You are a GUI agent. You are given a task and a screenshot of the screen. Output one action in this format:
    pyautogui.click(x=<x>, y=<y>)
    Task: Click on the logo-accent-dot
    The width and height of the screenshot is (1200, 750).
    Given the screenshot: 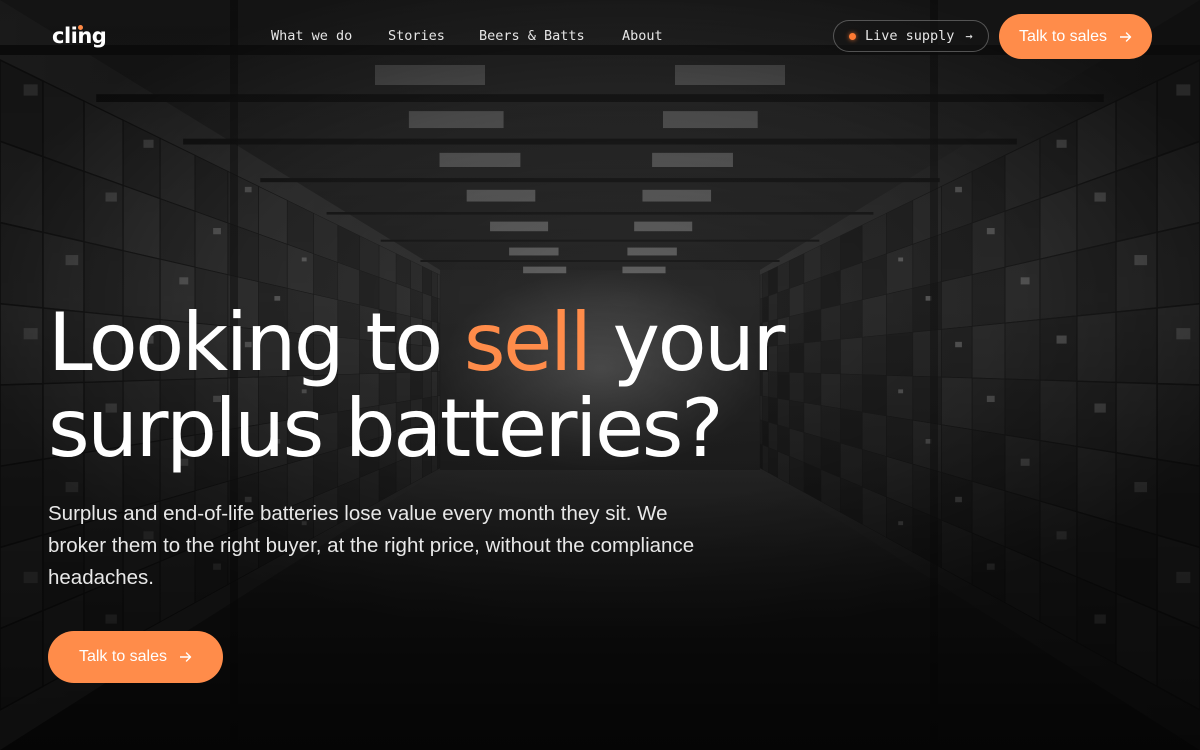 What is the action you would take?
    pyautogui.click(x=80, y=27)
    